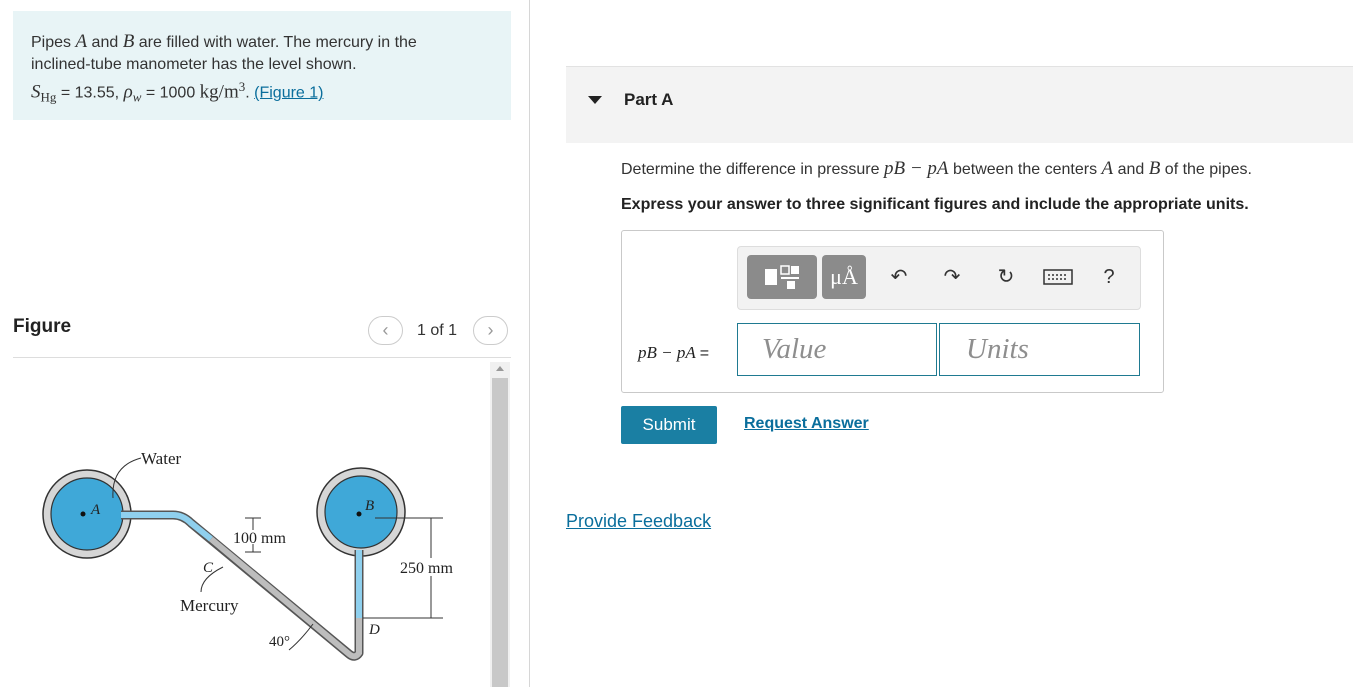  What do you see at coordinates (87, 514) in the screenshot?
I see `pipe-a-water` at bounding box center [87, 514].